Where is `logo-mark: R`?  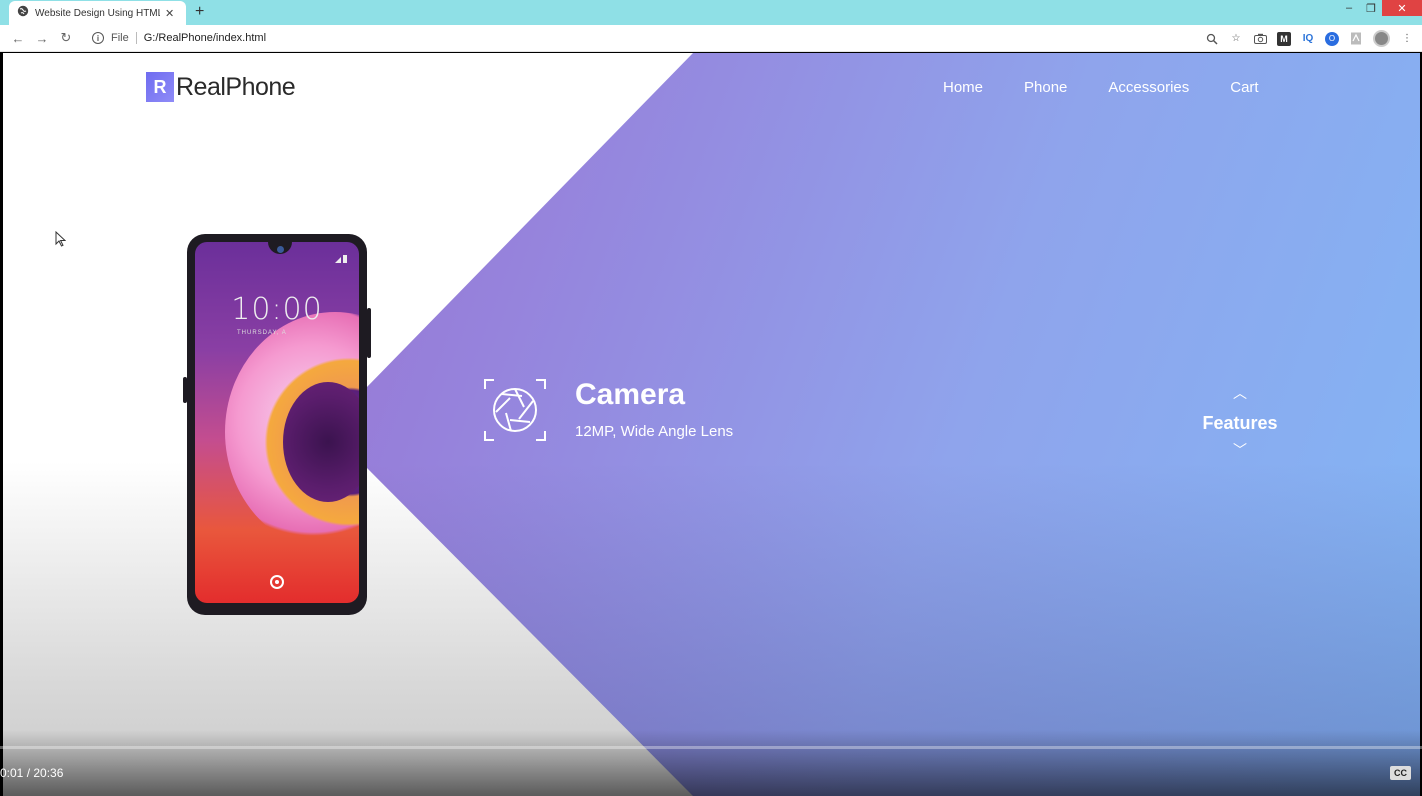
logo-mark: R is located at coordinates (160, 87).